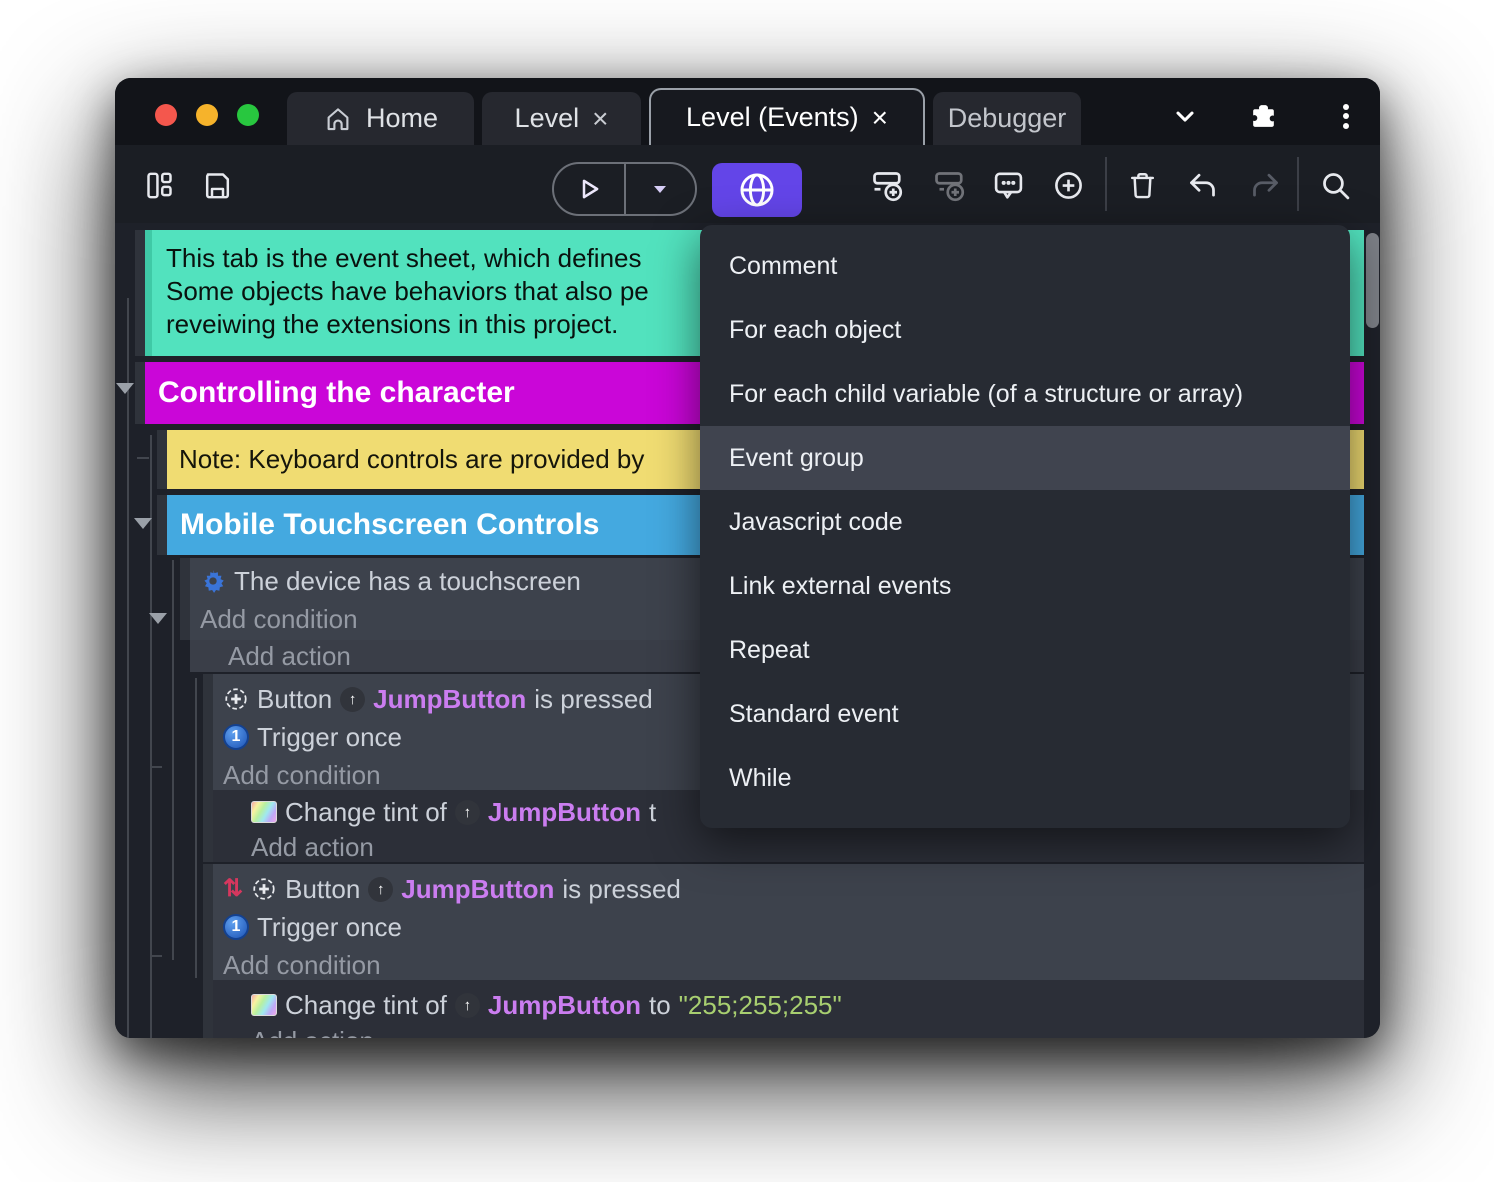 Image resolution: width=1494 pixels, height=1182 pixels. Describe the element at coordinates (213, 581) in the screenshot. I see `system-gear-icon` at that location.